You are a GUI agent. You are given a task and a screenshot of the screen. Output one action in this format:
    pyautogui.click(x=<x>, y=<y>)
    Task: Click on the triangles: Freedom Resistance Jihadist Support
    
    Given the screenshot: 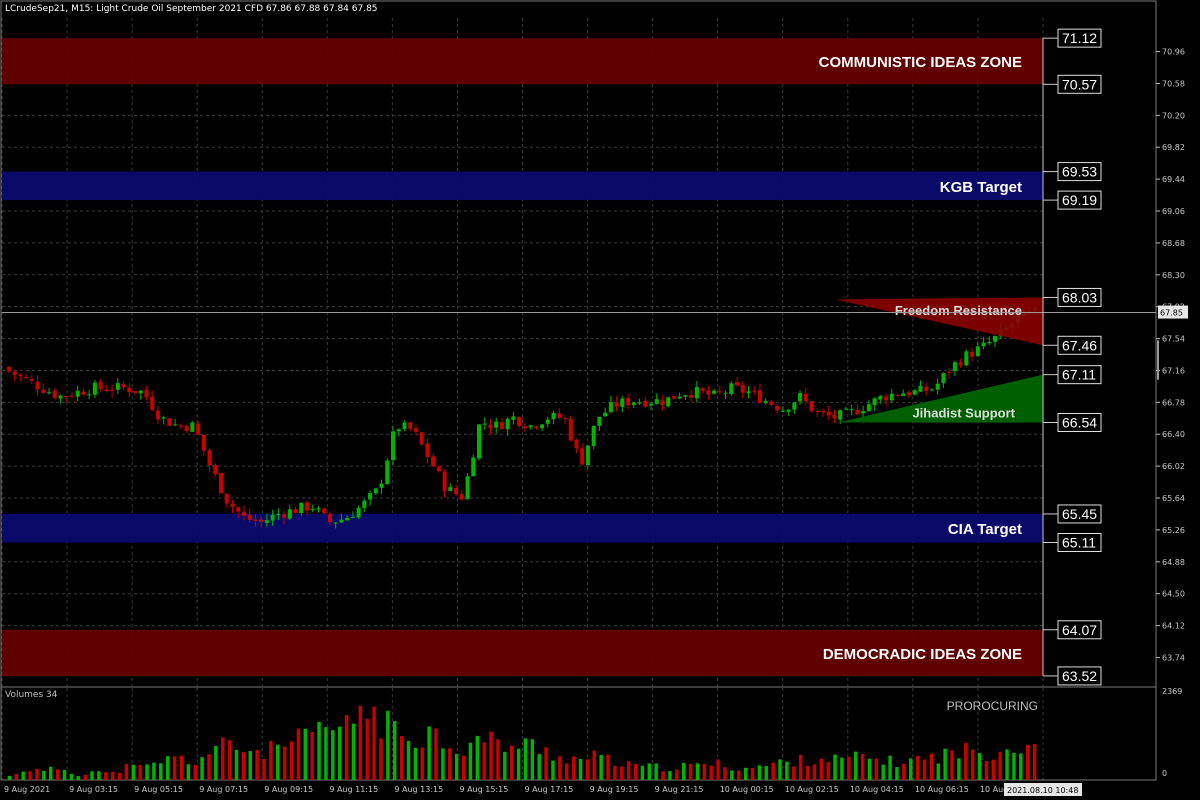 What is the action you would take?
    pyautogui.click(x=939, y=360)
    